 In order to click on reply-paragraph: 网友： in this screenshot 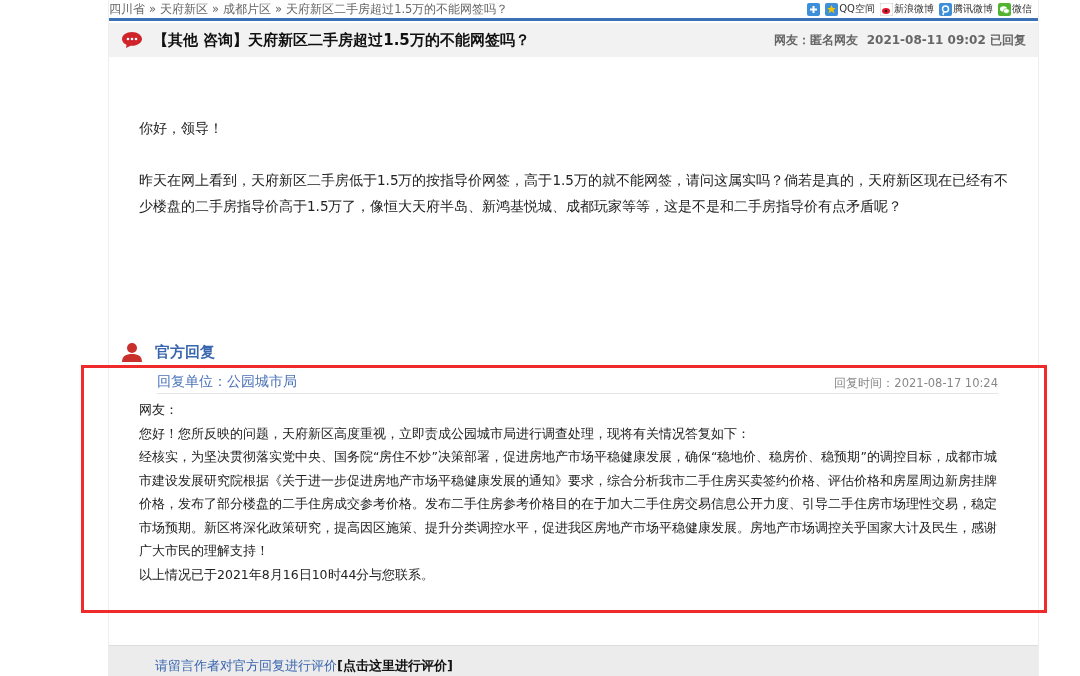, I will do `click(159, 410)`.